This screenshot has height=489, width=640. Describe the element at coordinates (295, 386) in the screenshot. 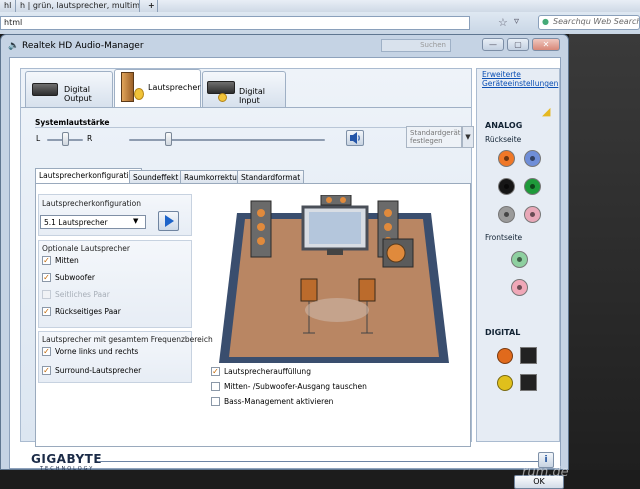

I see `bottom-option-label: Mitten- /Subwoofer-Ausgang tauschen` at that location.